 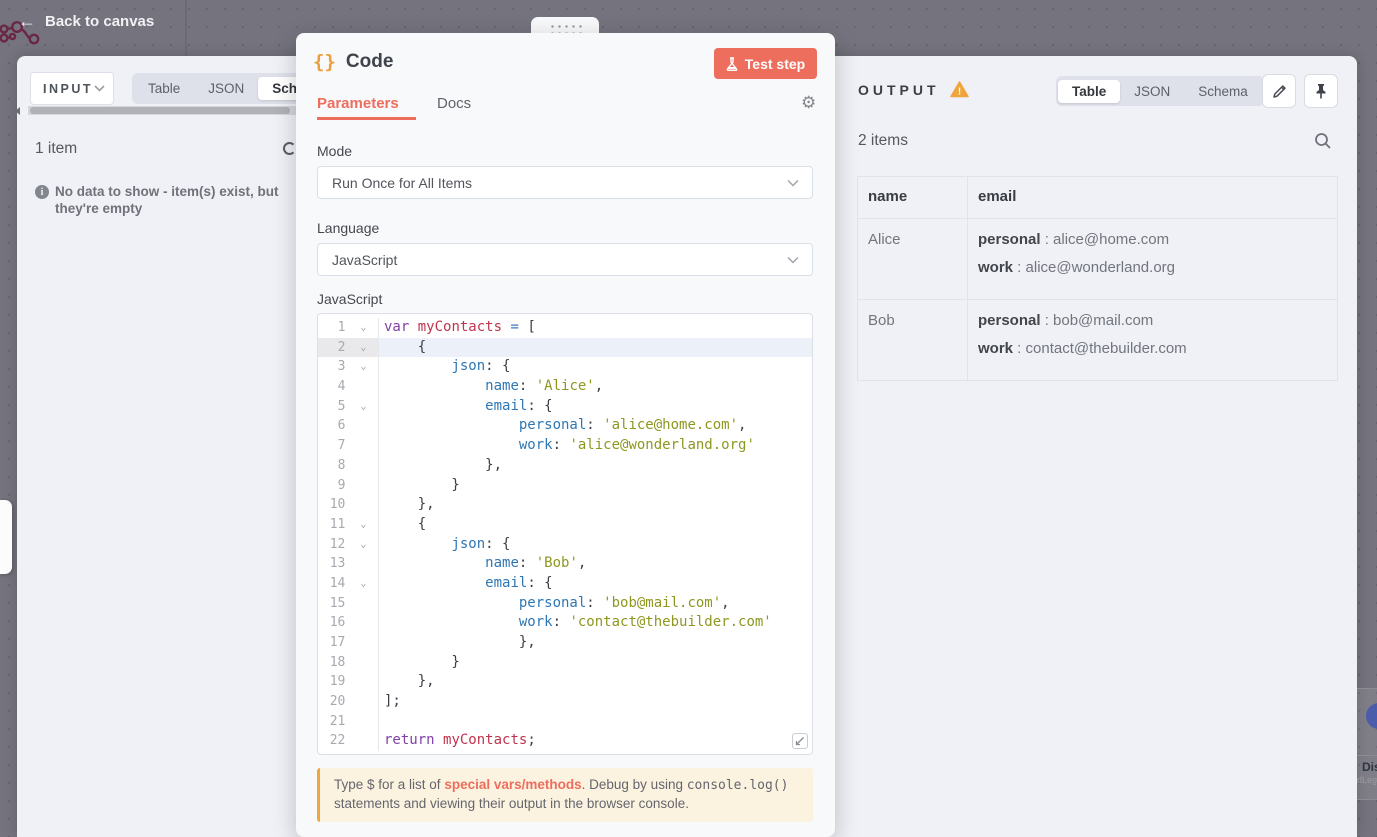 I want to click on line-number-gutter: 8, so click(x=348, y=465).